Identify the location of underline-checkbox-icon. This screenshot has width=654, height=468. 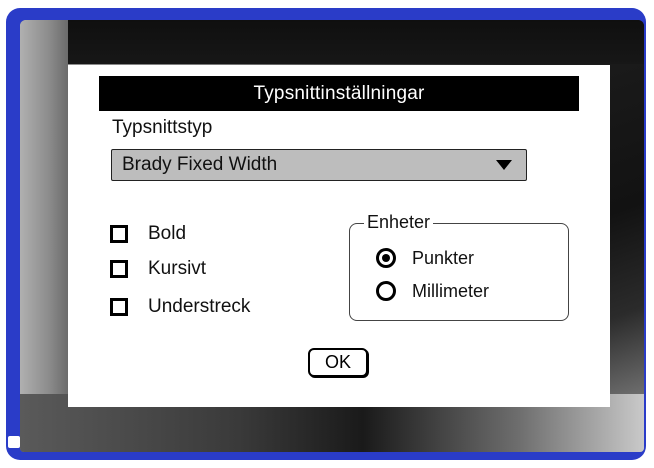
(119, 307).